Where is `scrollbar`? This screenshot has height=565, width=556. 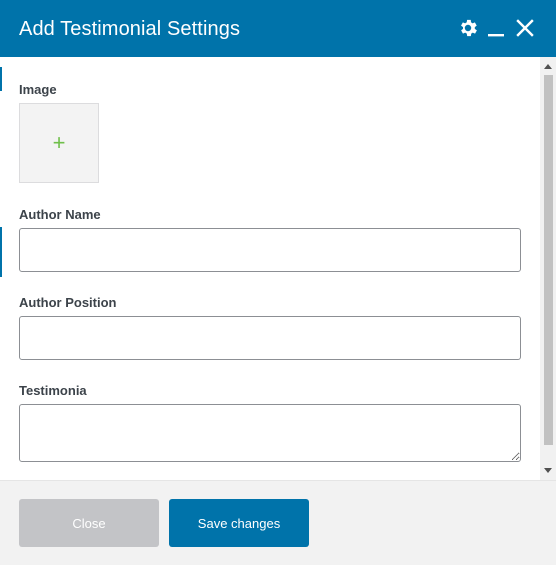 scrollbar is located at coordinates (548, 268).